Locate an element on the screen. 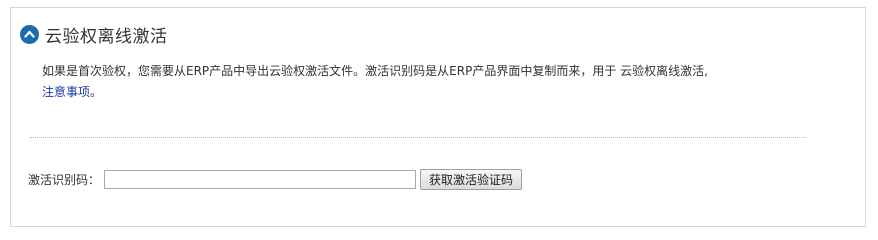 This screenshot has width=878, height=240. notes-link: 注意事项 is located at coordinates (66, 92).